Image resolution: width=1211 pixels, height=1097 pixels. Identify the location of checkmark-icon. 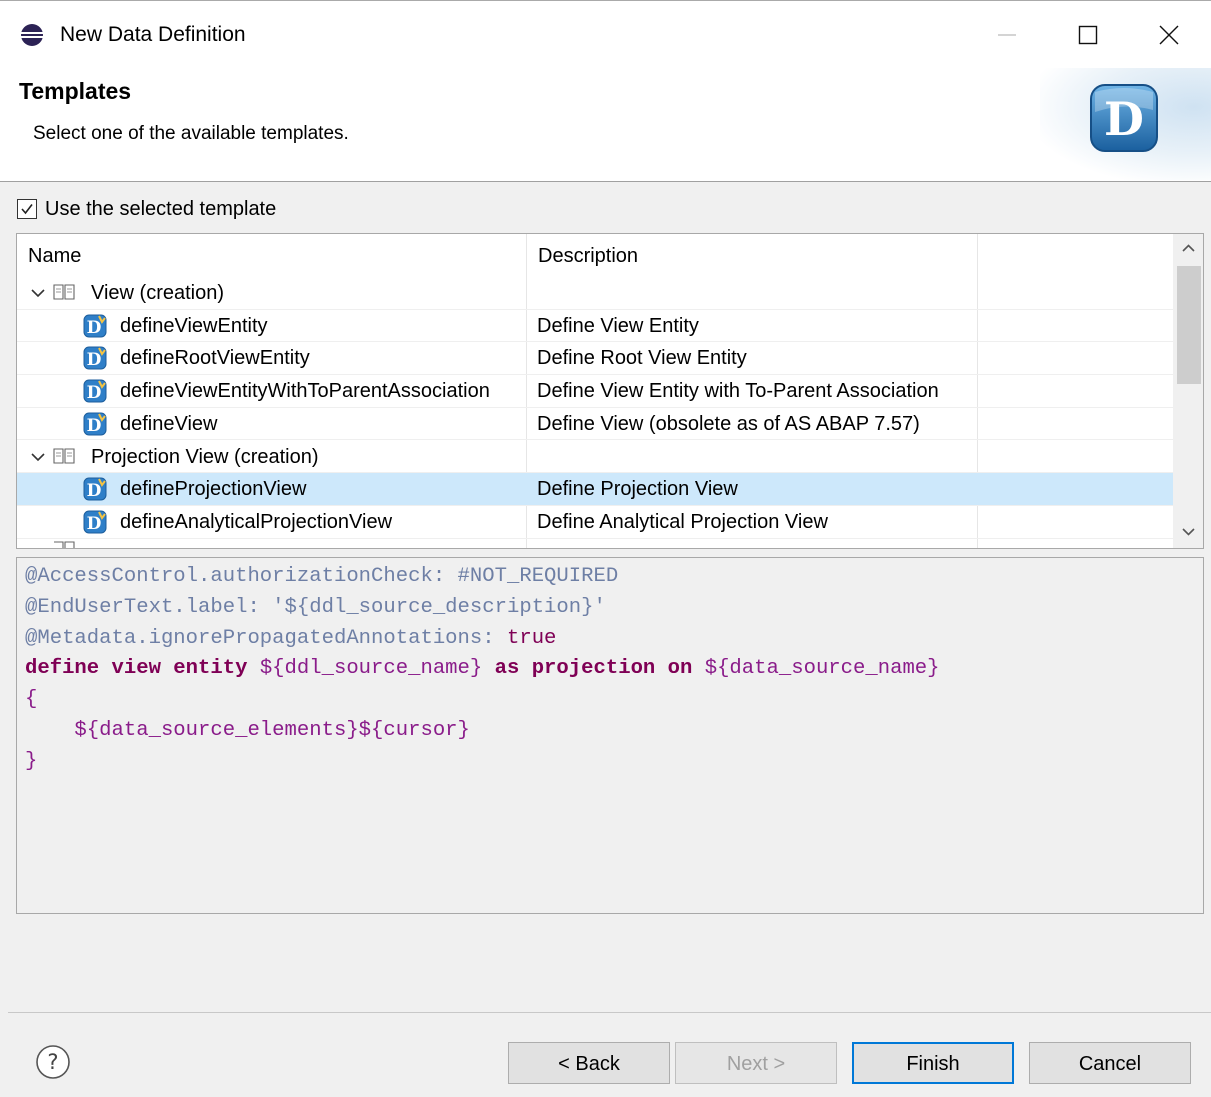
(27, 209).